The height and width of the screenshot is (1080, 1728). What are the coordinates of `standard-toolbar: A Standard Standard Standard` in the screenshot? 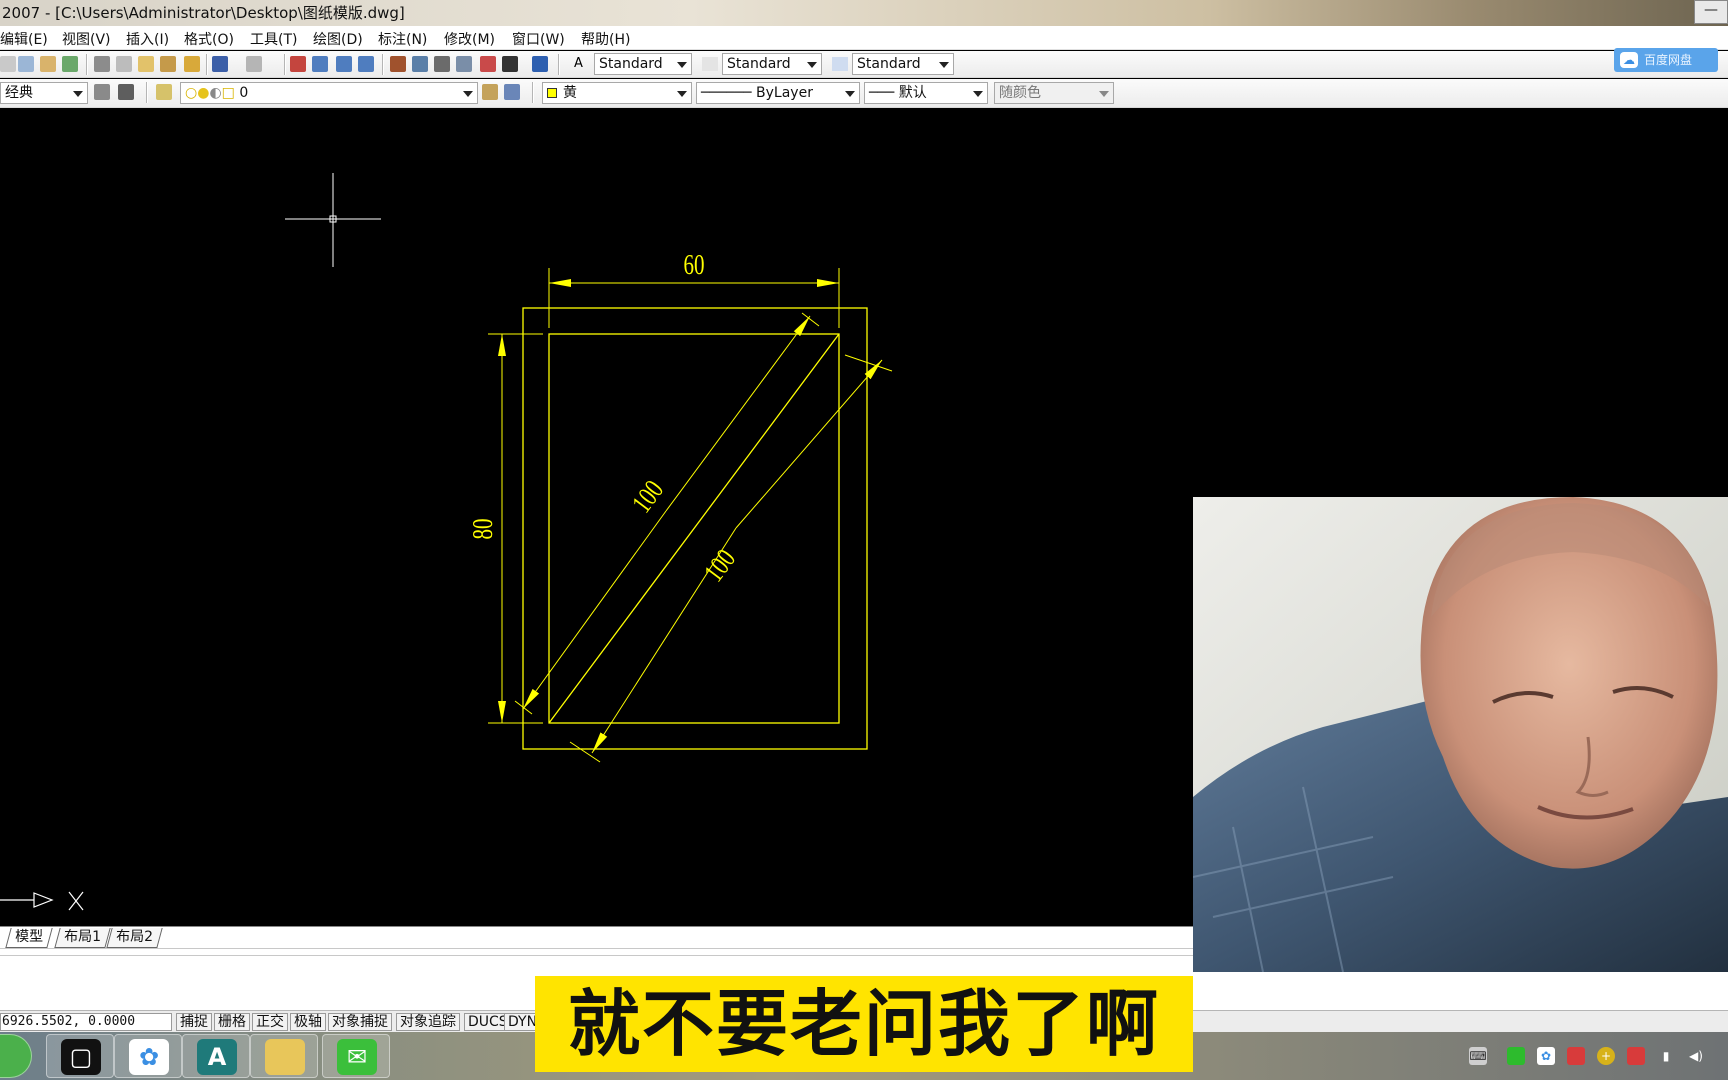 It's located at (864, 64).